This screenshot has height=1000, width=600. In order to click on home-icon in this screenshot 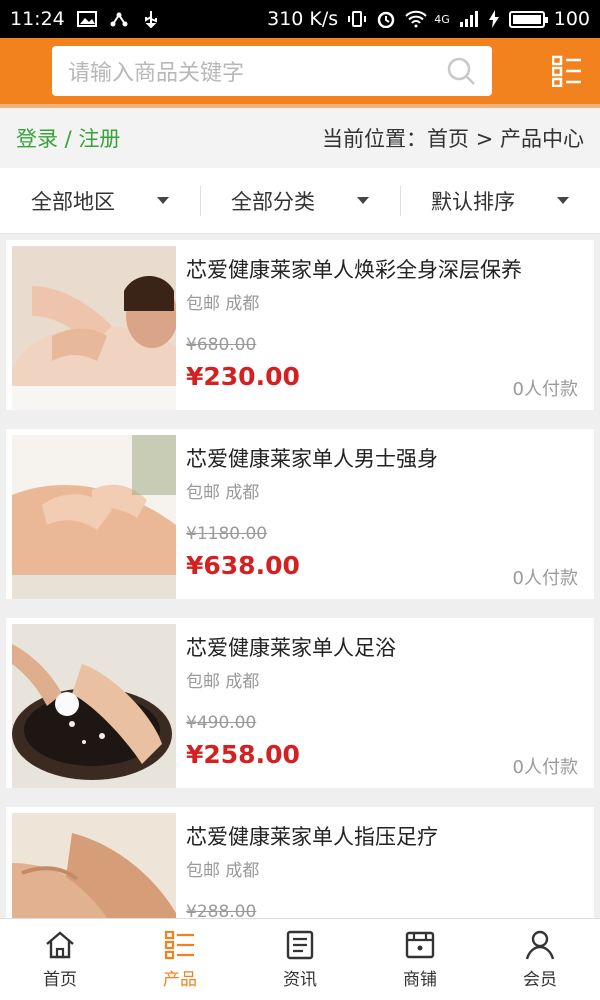, I will do `click(60, 945)`.